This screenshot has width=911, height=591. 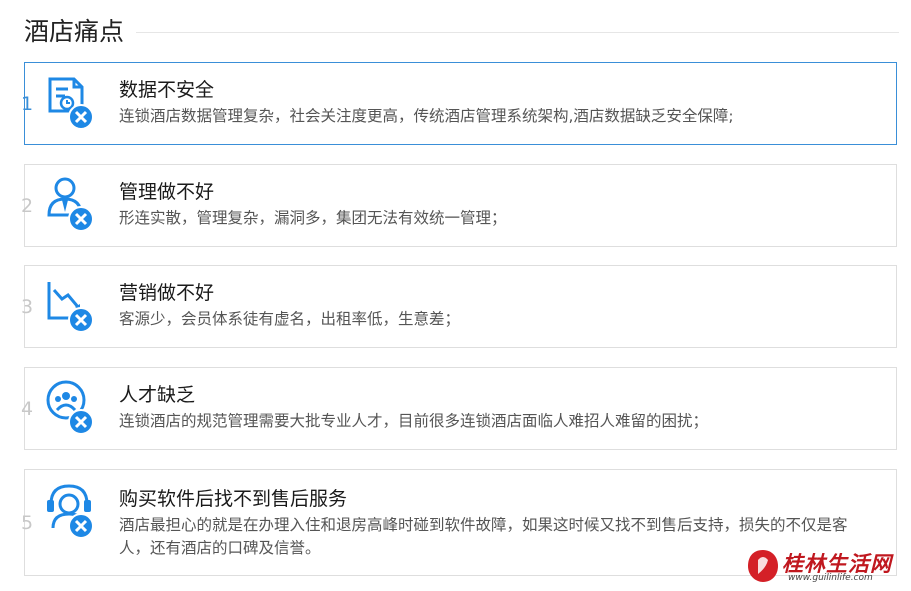 I want to click on item-title: 购买软件后找不到售后服务, so click(x=233, y=499).